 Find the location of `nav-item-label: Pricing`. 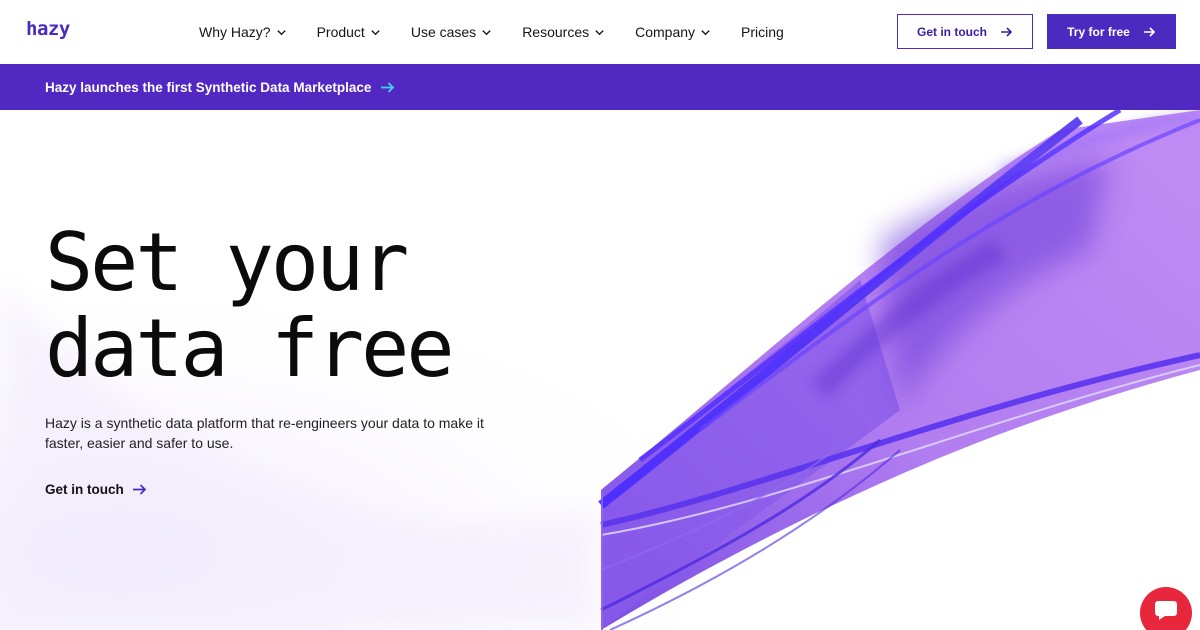

nav-item-label: Pricing is located at coordinates (762, 32).